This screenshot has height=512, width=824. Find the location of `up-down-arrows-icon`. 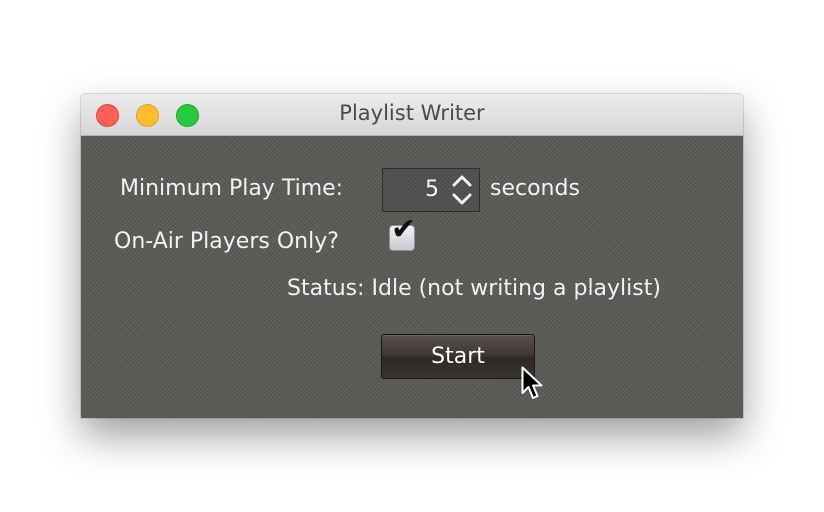

up-down-arrows-icon is located at coordinates (462, 190).